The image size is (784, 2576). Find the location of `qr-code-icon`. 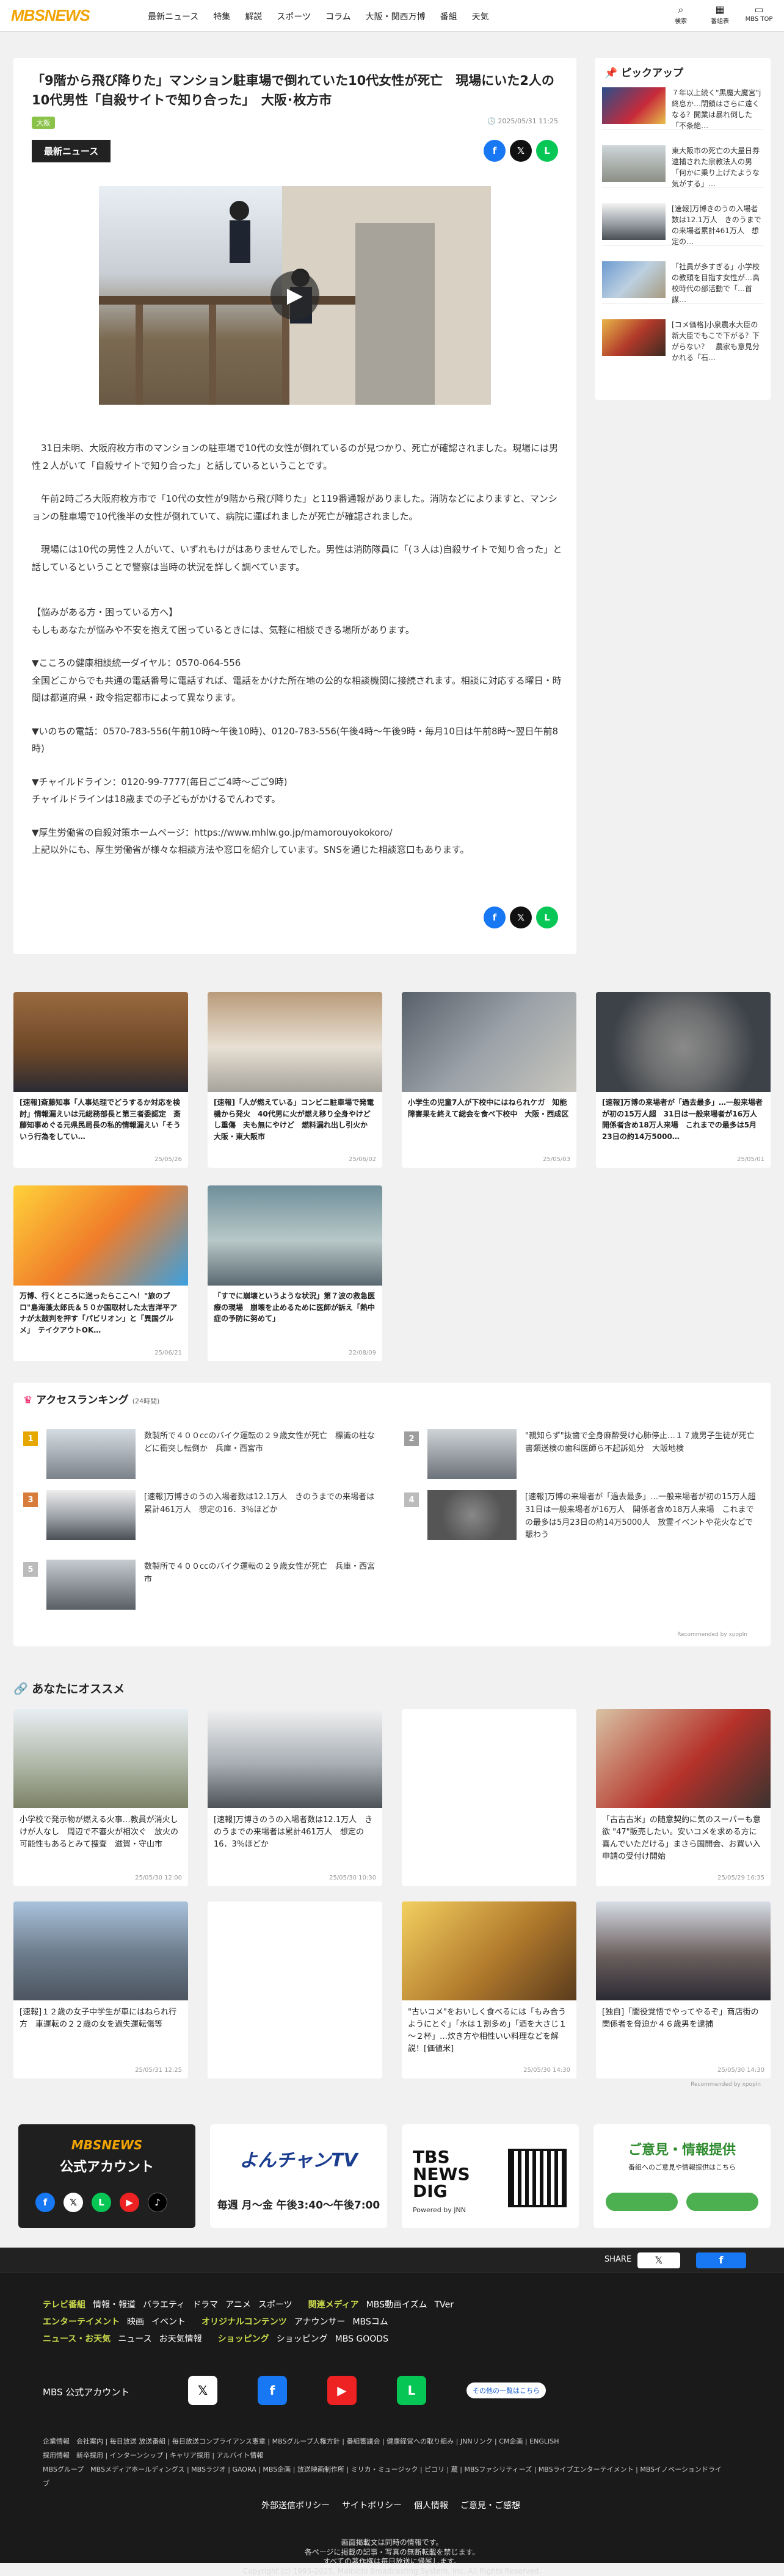

qr-code-icon is located at coordinates (537, 2178).